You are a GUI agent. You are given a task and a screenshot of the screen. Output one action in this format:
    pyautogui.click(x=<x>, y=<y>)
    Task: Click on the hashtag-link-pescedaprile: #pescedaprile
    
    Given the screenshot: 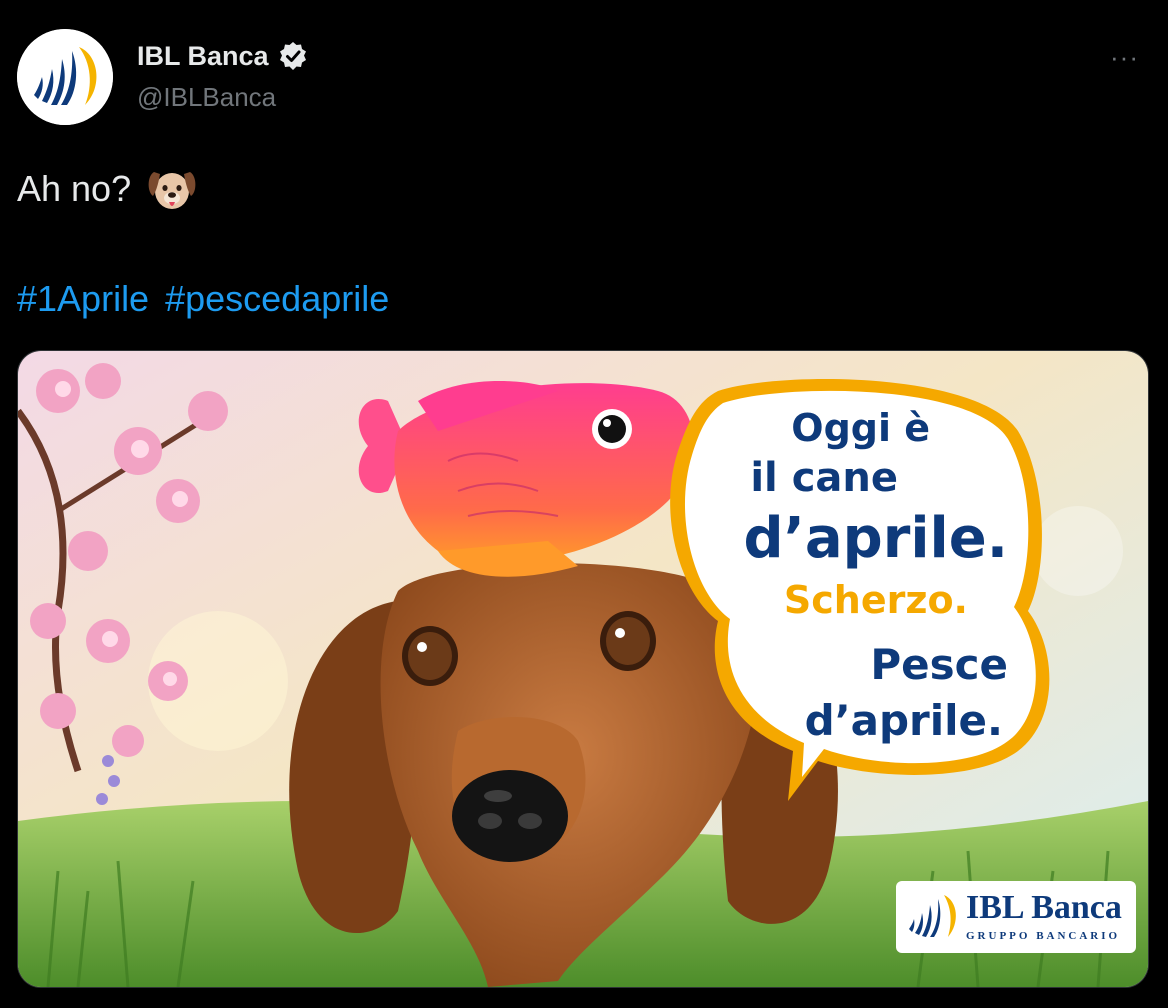 What is the action you would take?
    pyautogui.click(x=277, y=299)
    